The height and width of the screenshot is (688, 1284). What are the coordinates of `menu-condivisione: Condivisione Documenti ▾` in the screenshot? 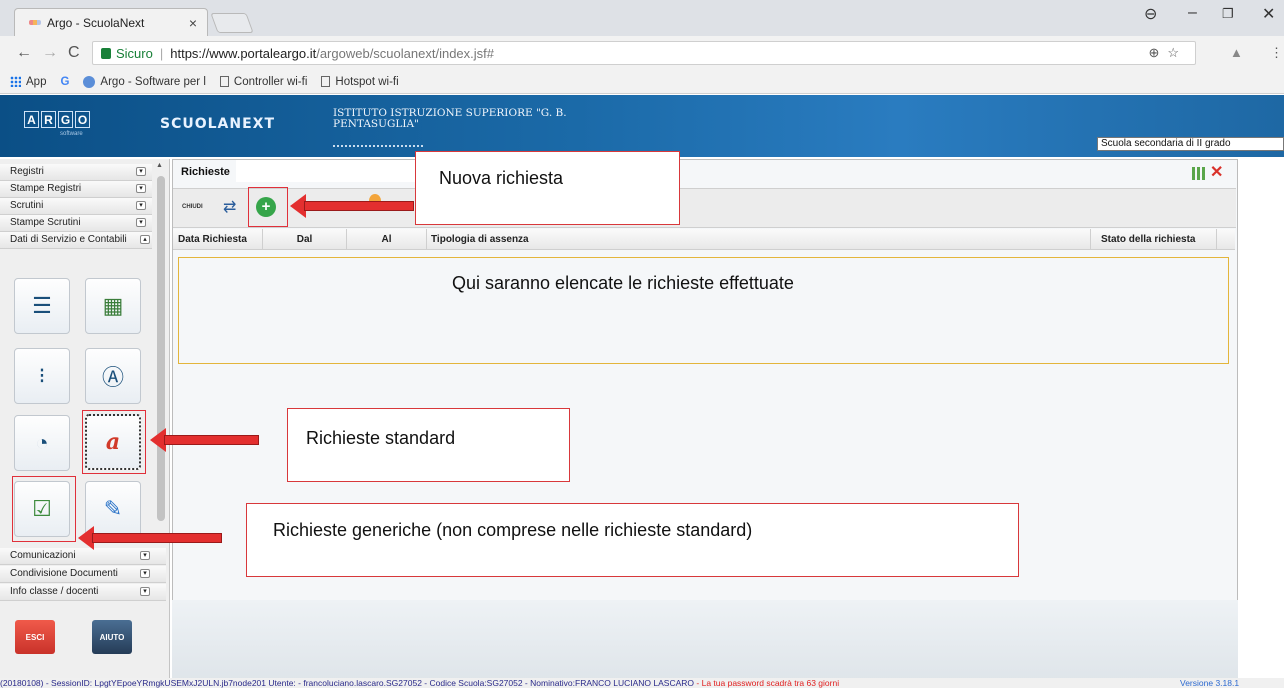 It's located at (83, 574).